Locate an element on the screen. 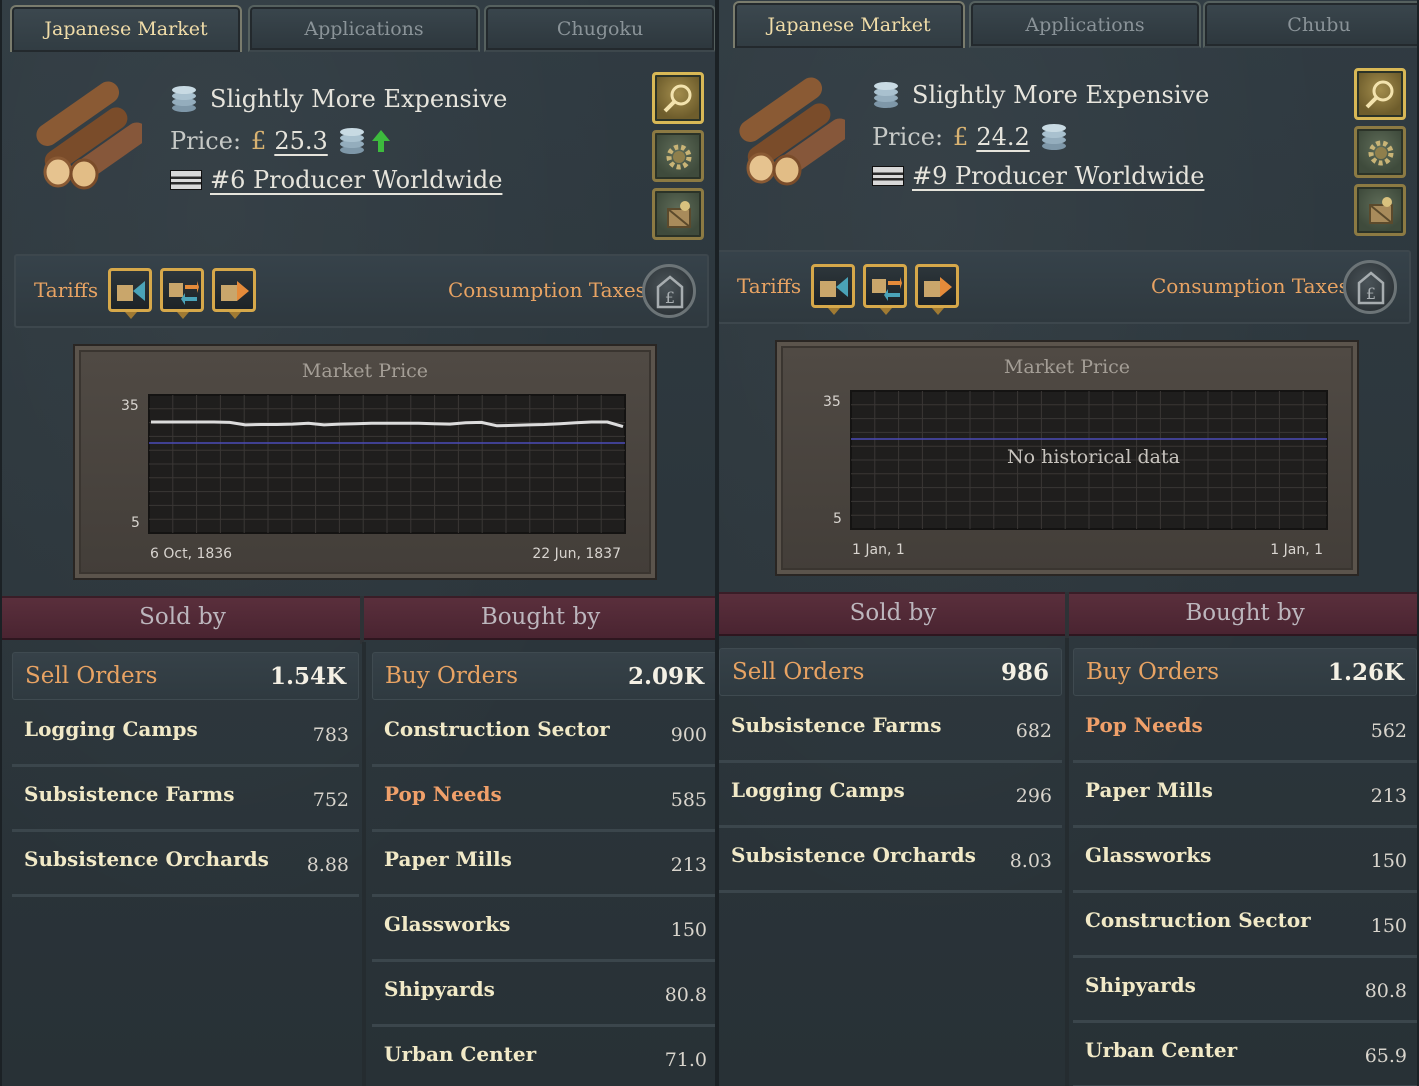 The image size is (1419, 1086). producer-rank: #6 Producer Worldwide is located at coordinates (356, 180).